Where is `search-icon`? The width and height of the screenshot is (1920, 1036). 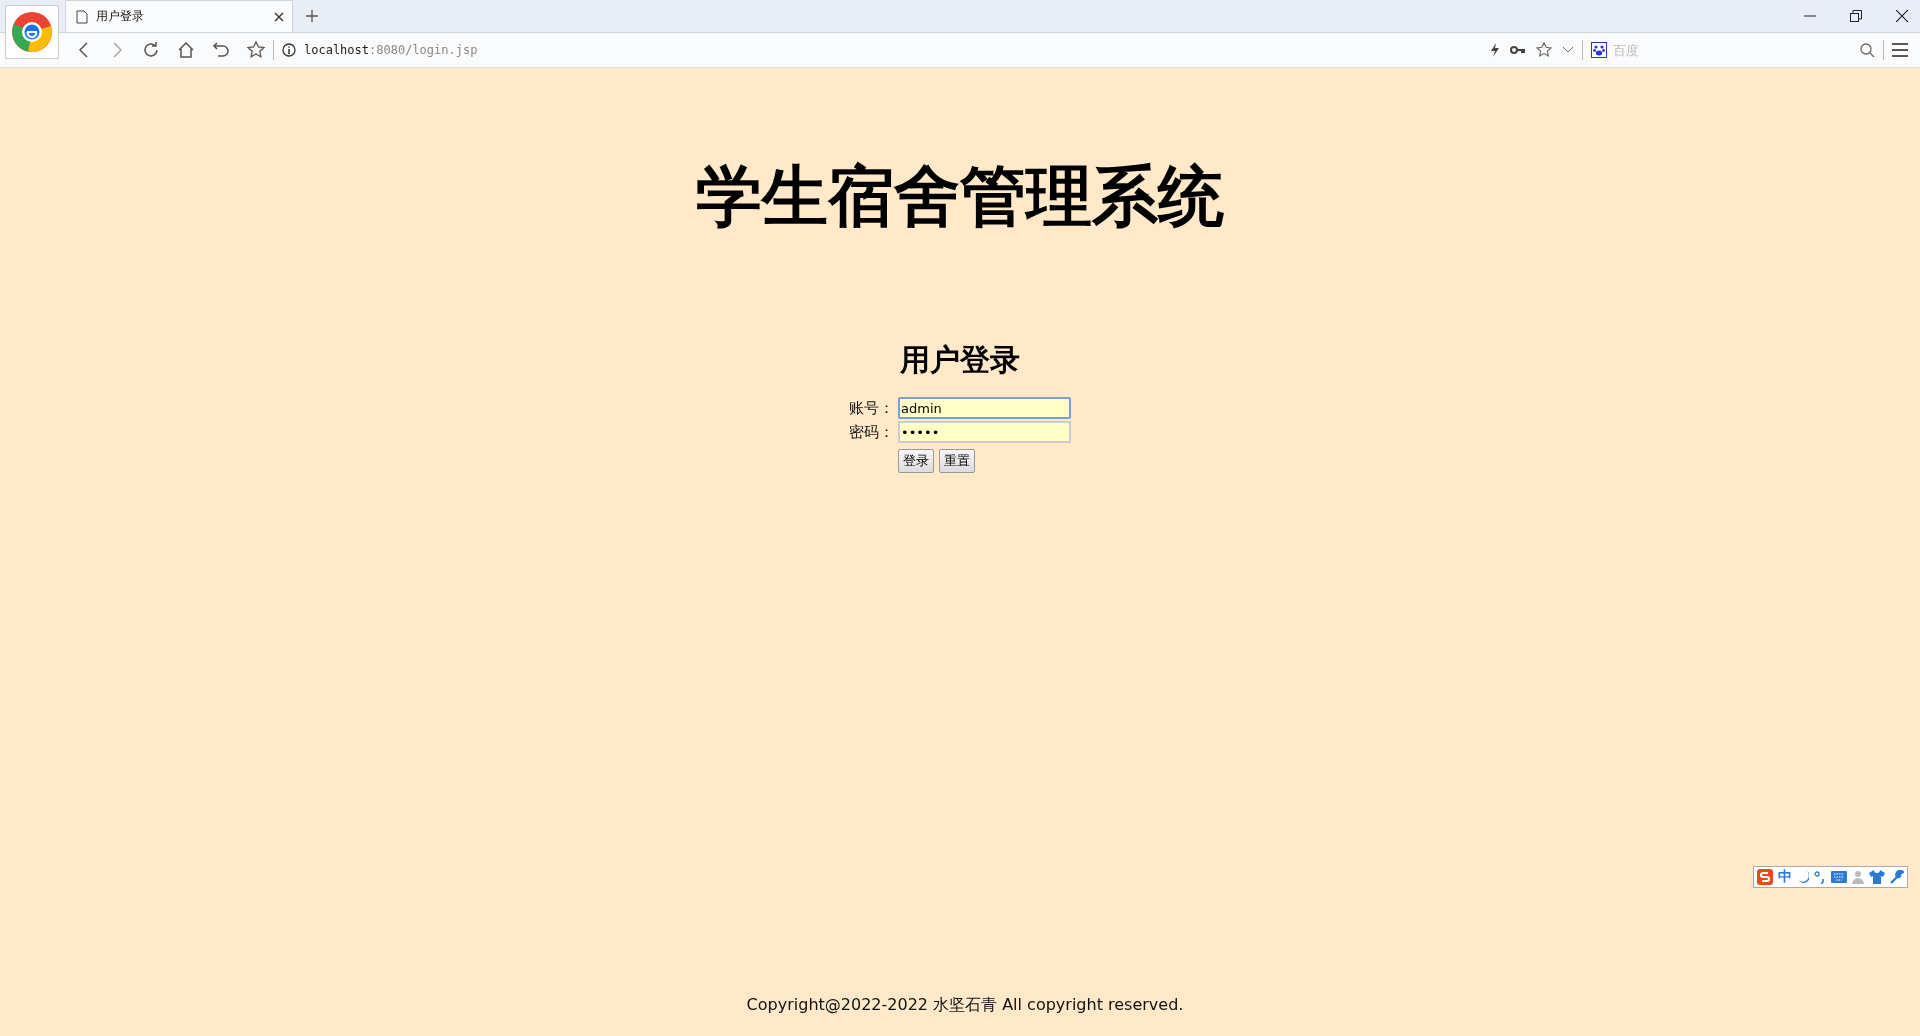
search-icon is located at coordinates (1867, 50).